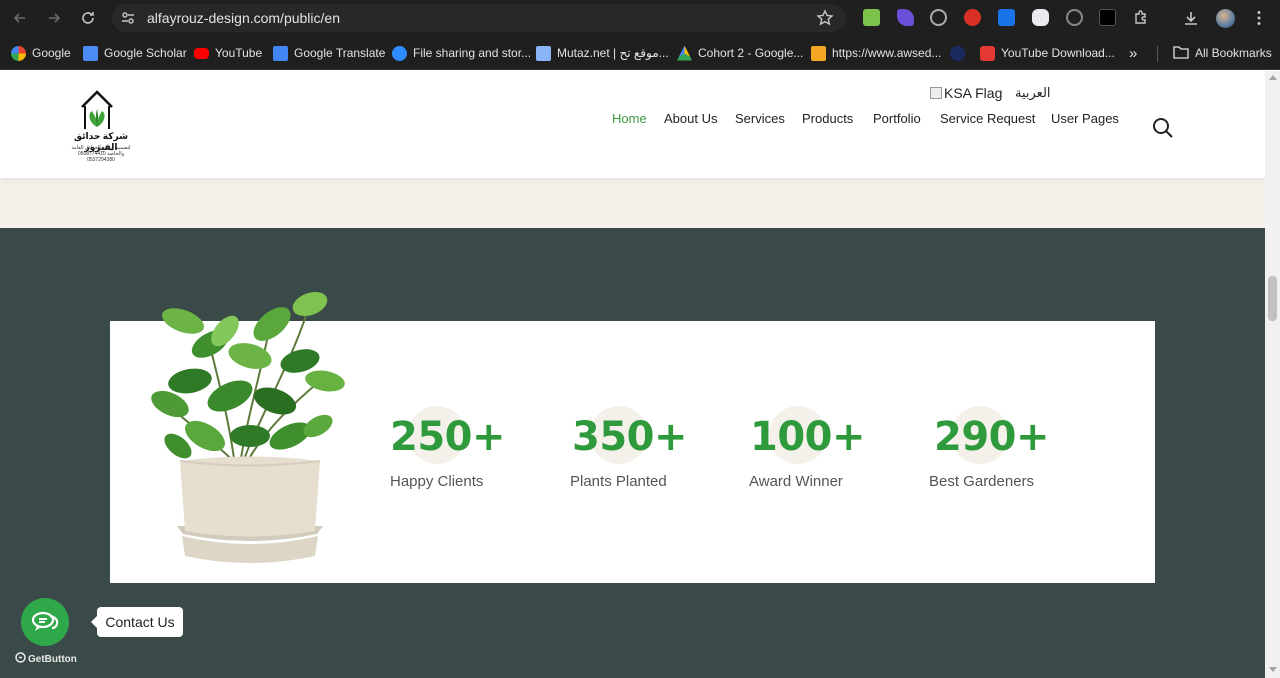 This screenshot has height=678, width=1280. Describe the element at coordinates (1273, 669) in the screenshot. I see `scroll-down-icon` at that location.